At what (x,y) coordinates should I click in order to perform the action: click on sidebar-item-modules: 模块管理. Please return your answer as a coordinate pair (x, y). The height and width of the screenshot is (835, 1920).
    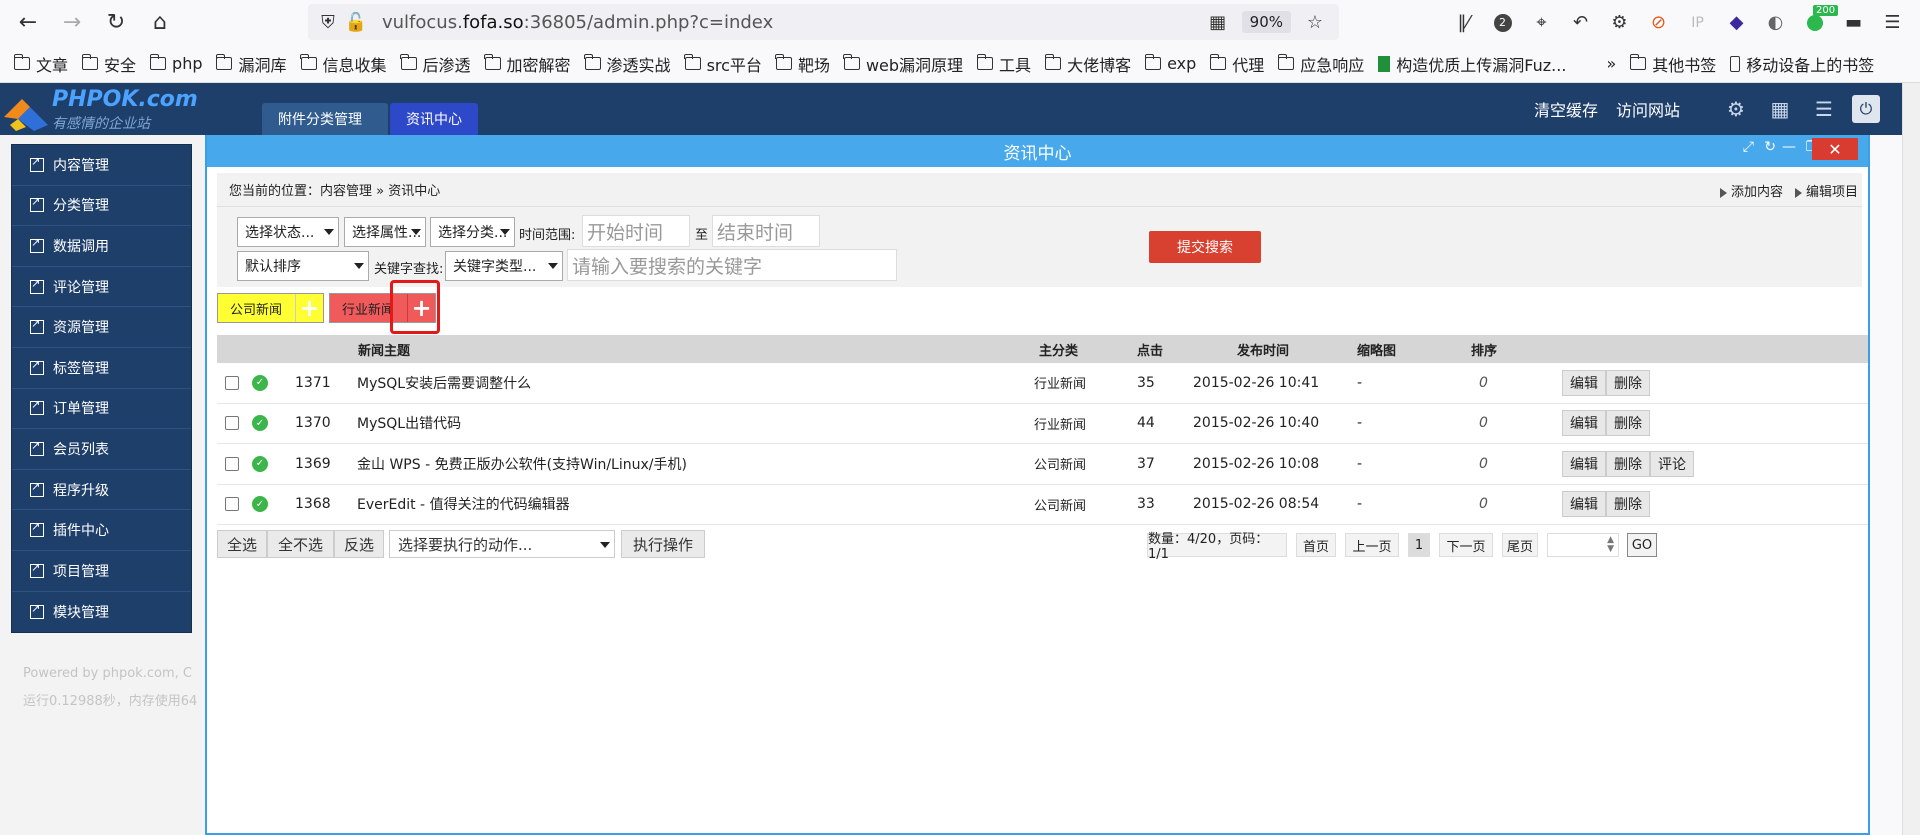
    Looking at the image, I should click on (101, 612).